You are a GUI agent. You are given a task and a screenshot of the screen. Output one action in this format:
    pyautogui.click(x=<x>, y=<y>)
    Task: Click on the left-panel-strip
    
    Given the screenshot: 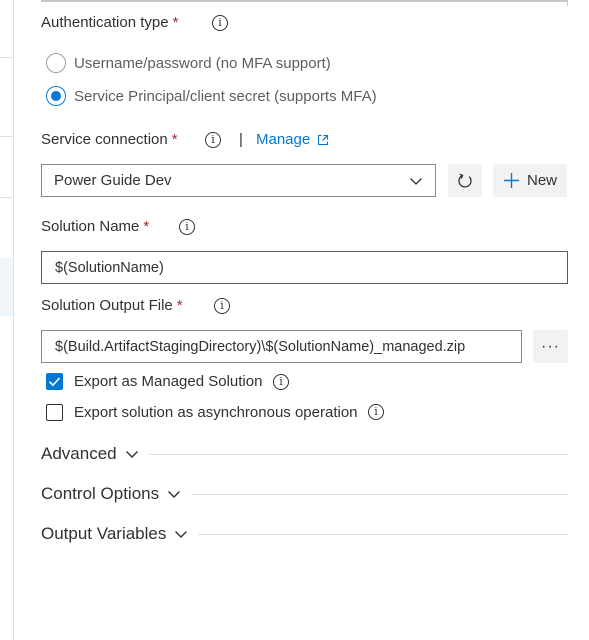 What is the action you would take?
    pyautogui.click(x=7, y=320)
    